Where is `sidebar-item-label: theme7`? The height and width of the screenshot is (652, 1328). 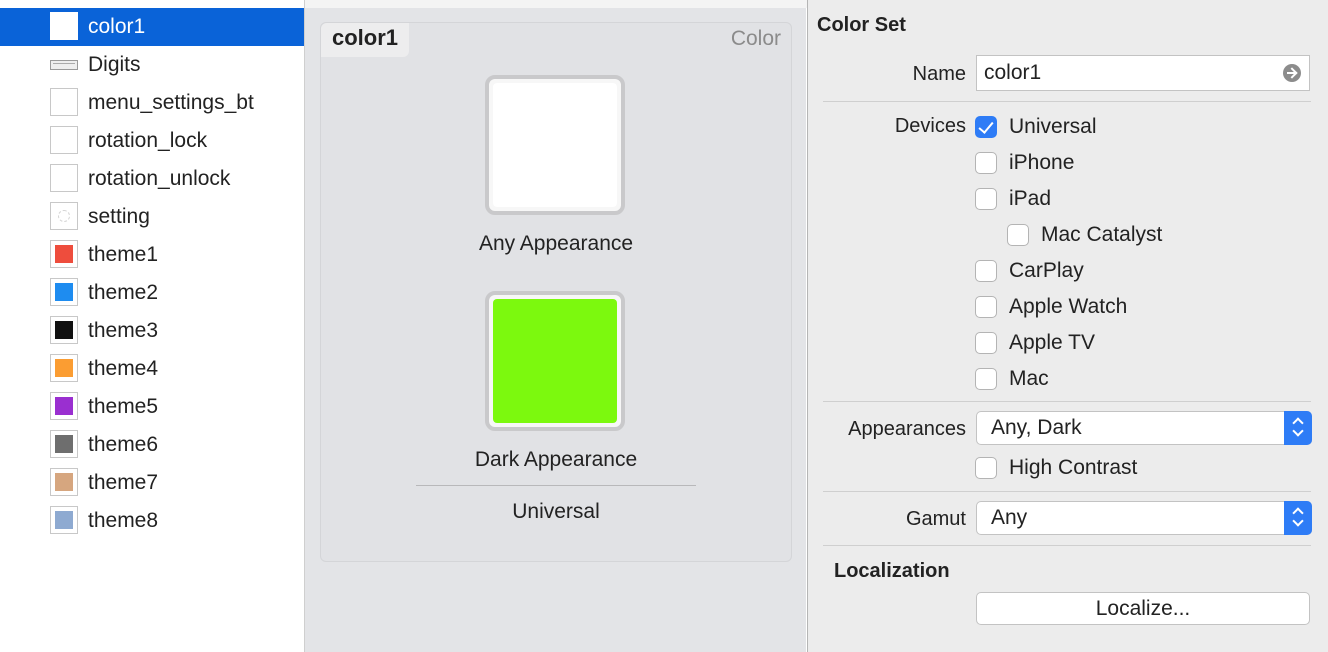 sidebar-item-label: theme7 is located at coordinates (123, 482).